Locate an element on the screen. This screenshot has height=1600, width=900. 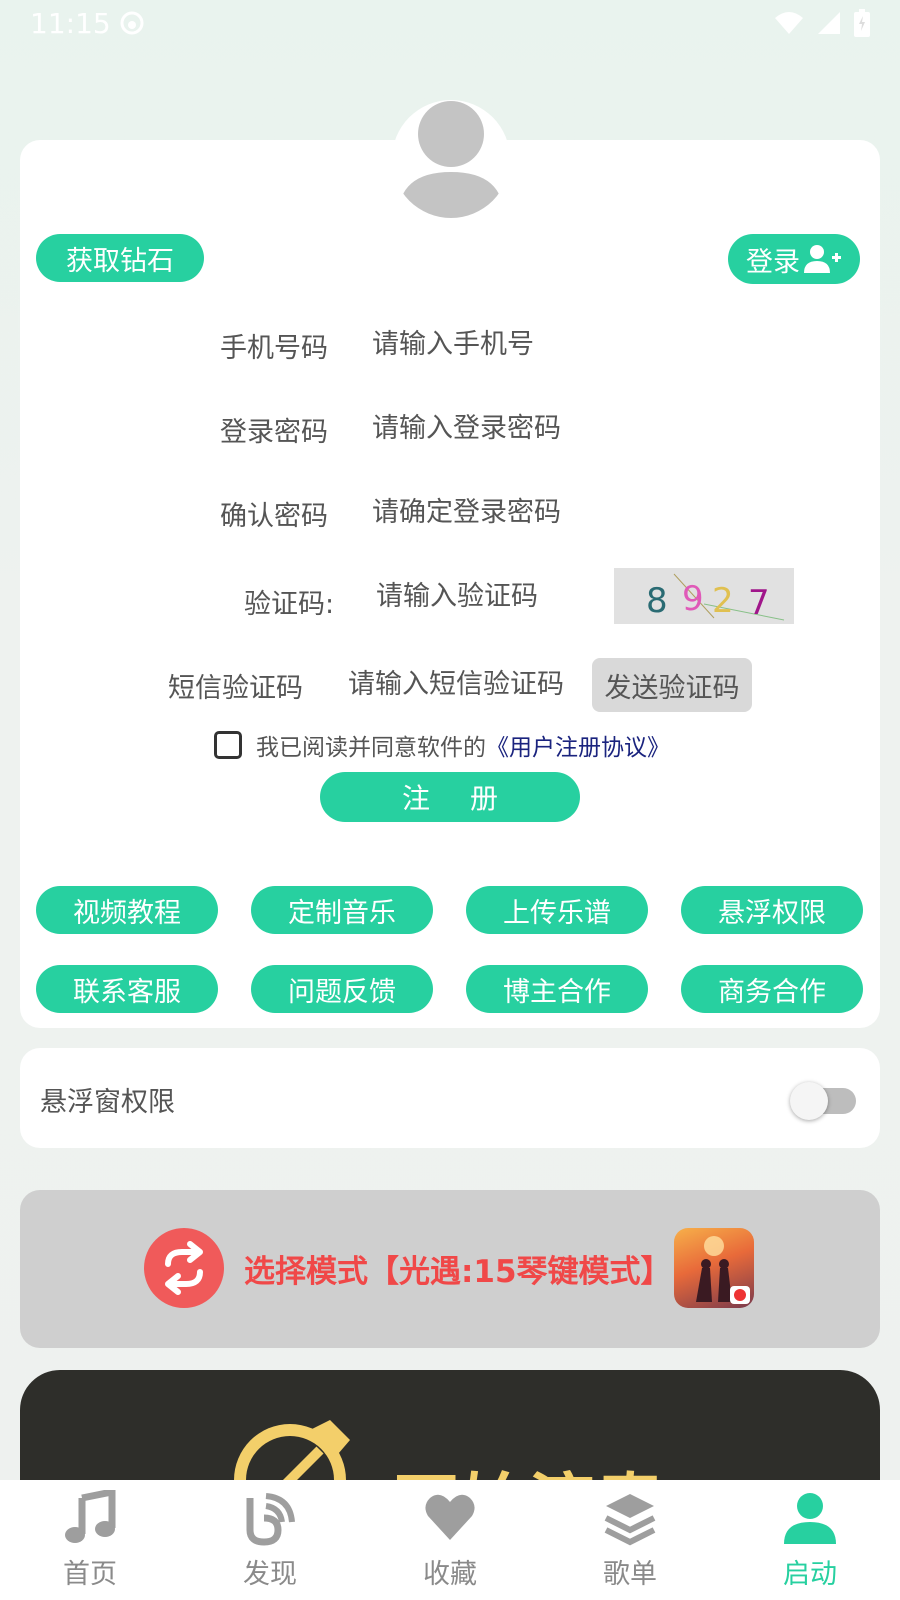
heart-icon is located at coordinates (450, 1517).